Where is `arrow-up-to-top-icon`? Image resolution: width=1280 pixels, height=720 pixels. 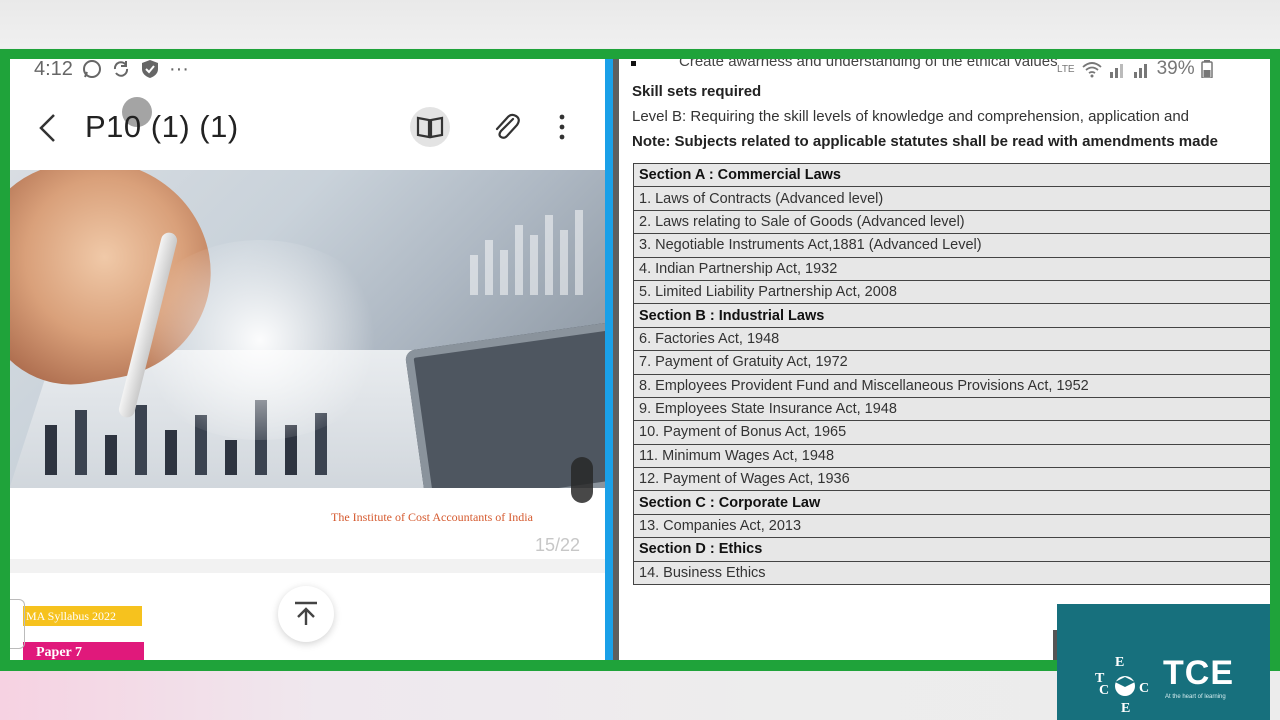
arrow-up-to-top-icon is located at coordinates (306, 613).